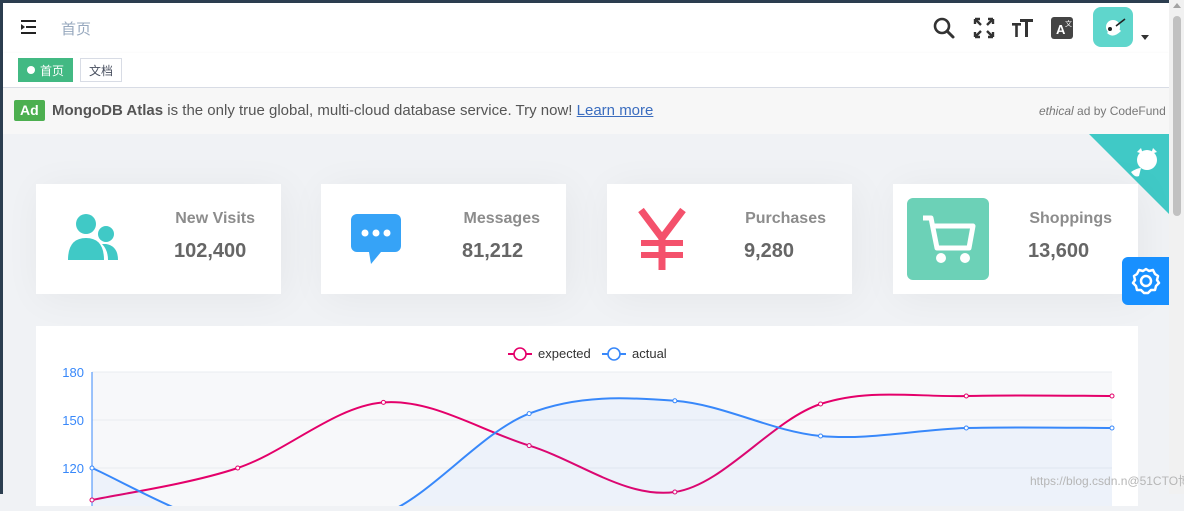 The width and height of the screenshot is (1184, 511). What do you see at coordinates (1062, 28) in the screenshot?
I see `translate-icon: A 文` at bounding box center [1062, 28].